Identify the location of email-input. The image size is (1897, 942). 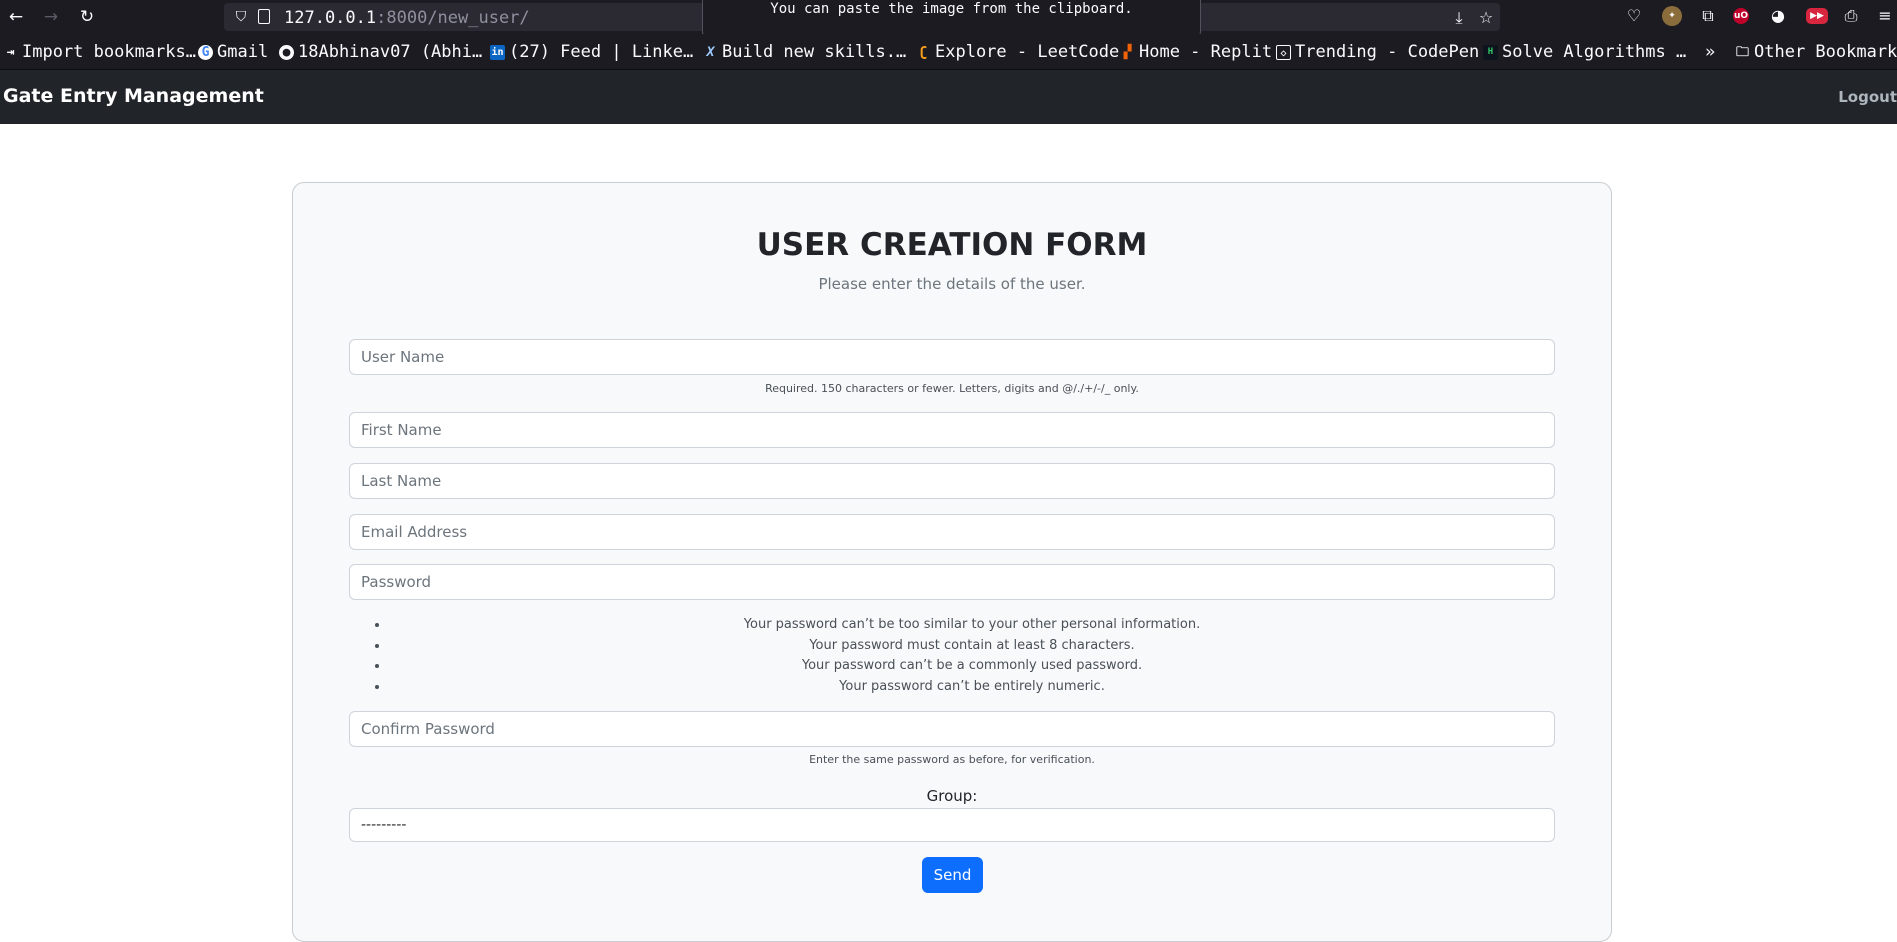
(952, 532).